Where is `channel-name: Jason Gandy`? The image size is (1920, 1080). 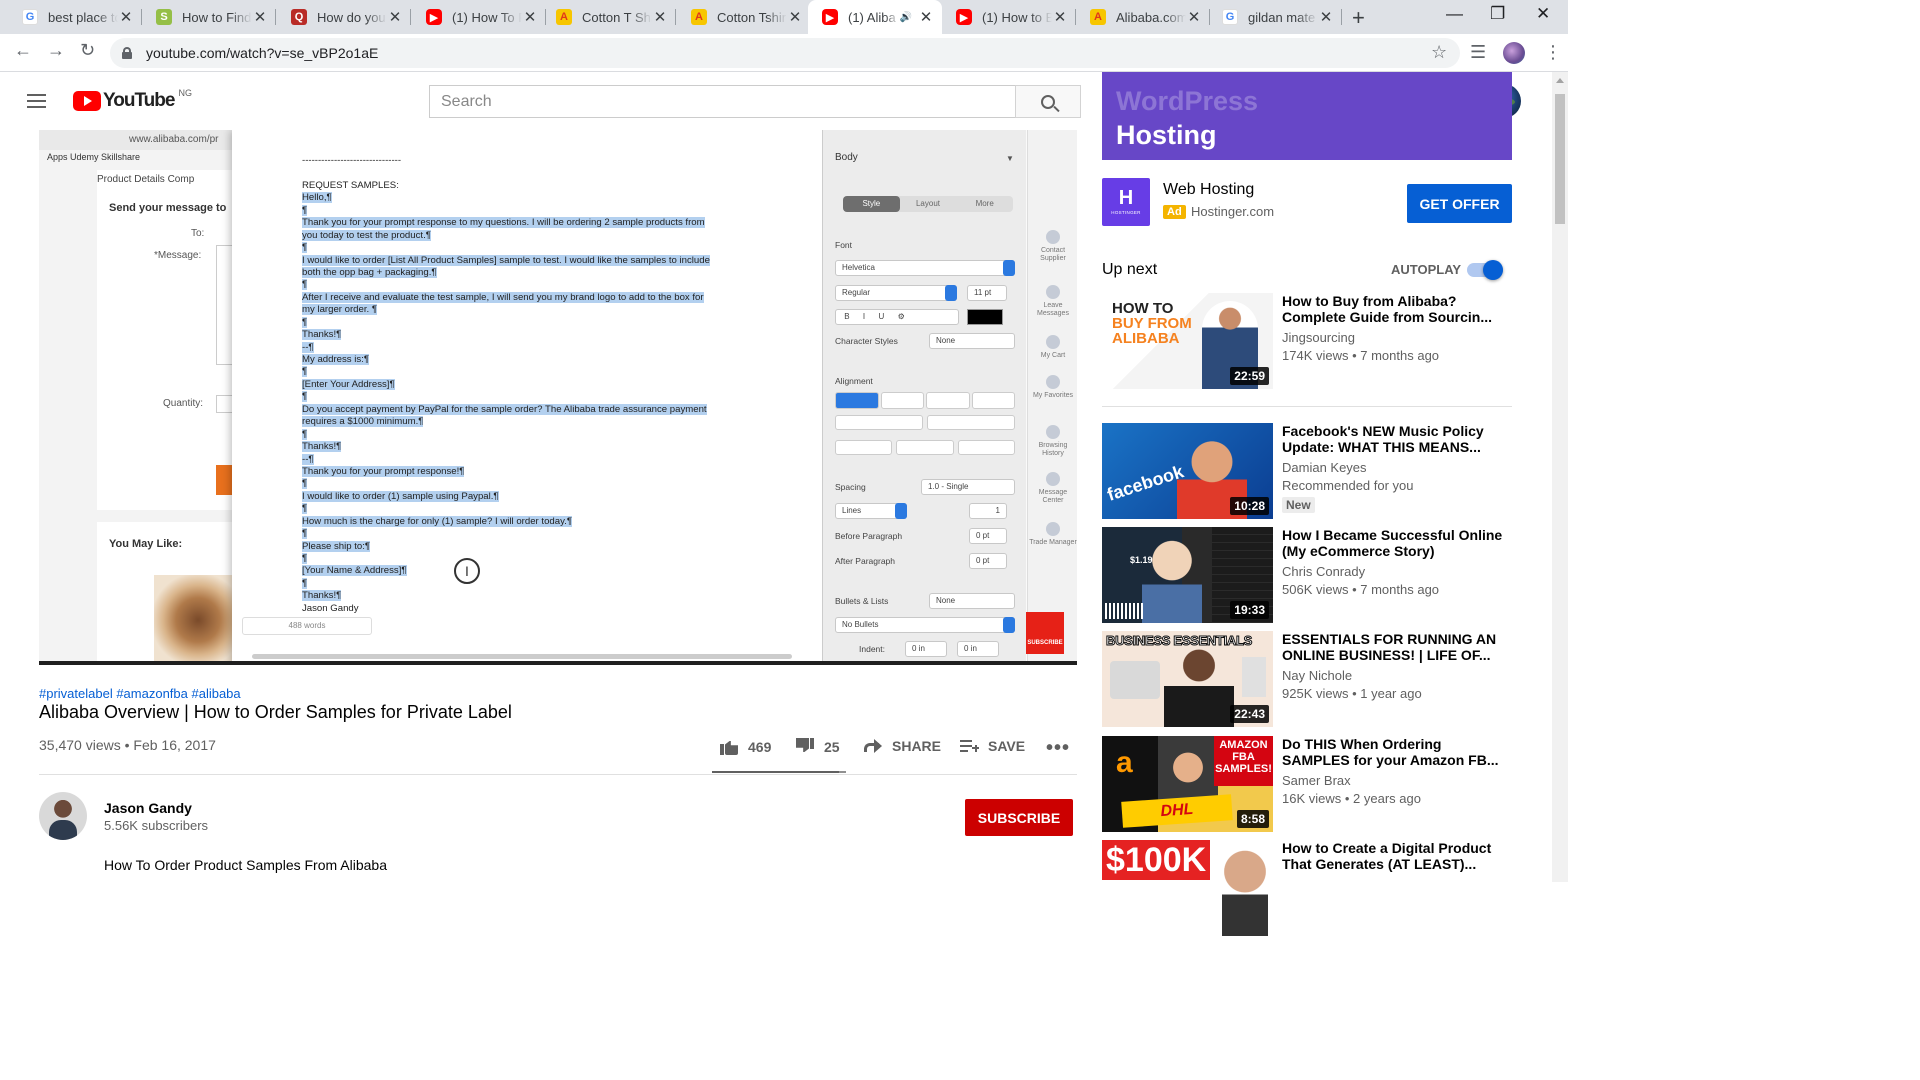 channel-name: Jason Gandy is located at coordinates (148, 808).